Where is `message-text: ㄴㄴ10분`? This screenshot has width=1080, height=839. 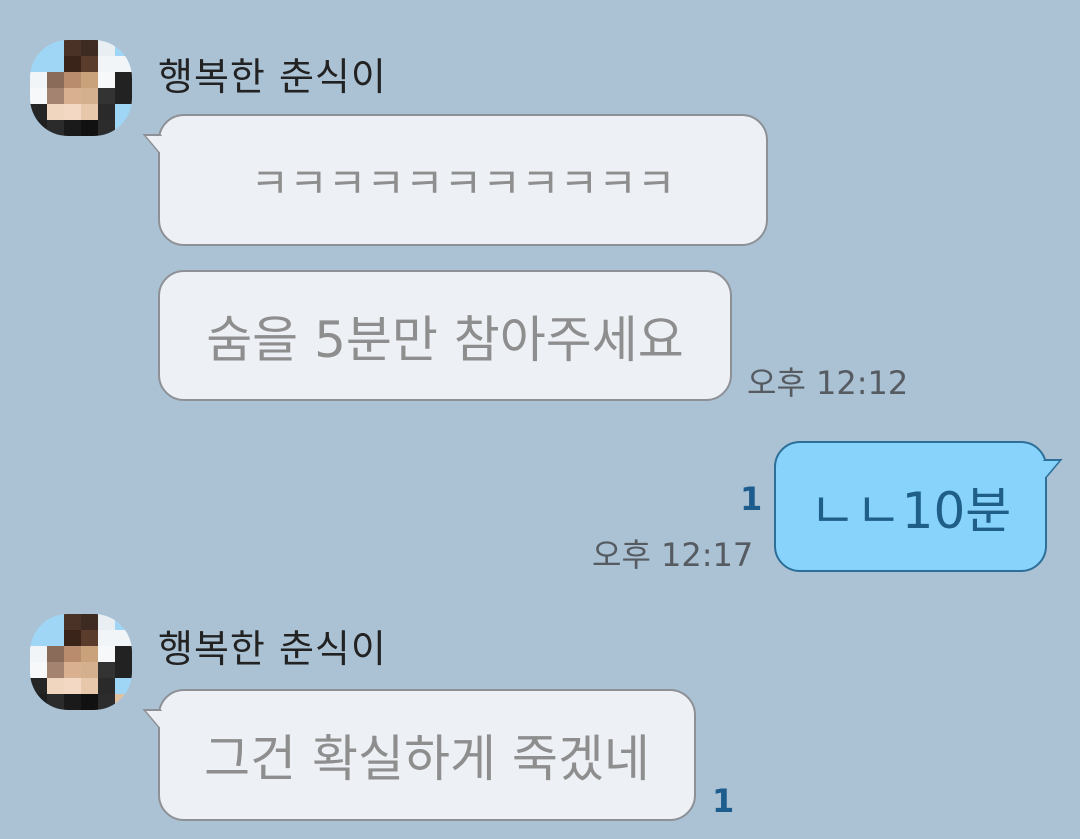 message-text: ㄴㄴ10분 is located at coordinates (910, 510).